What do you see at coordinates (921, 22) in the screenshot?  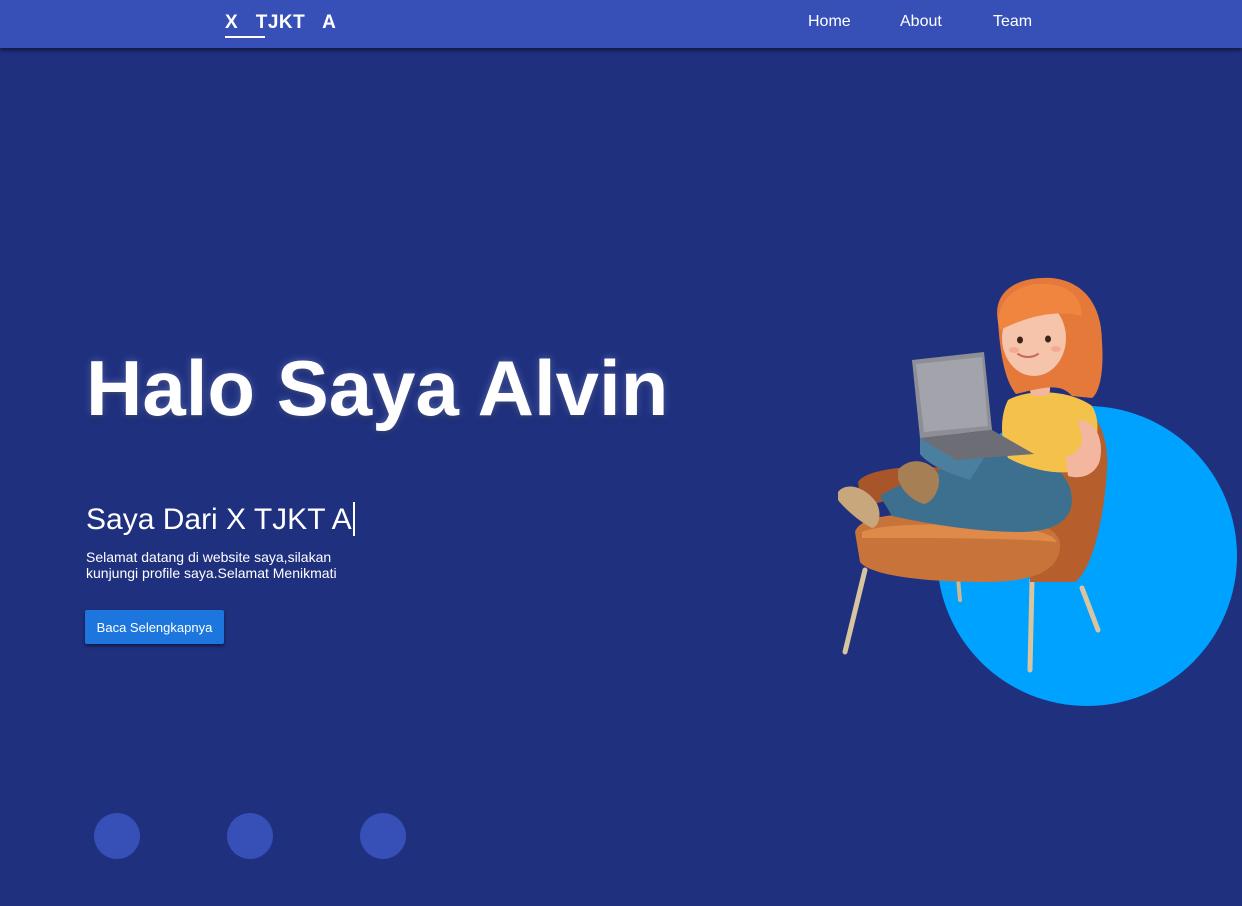 I see `nav-link-about: About` at bounding box center [921, 22].